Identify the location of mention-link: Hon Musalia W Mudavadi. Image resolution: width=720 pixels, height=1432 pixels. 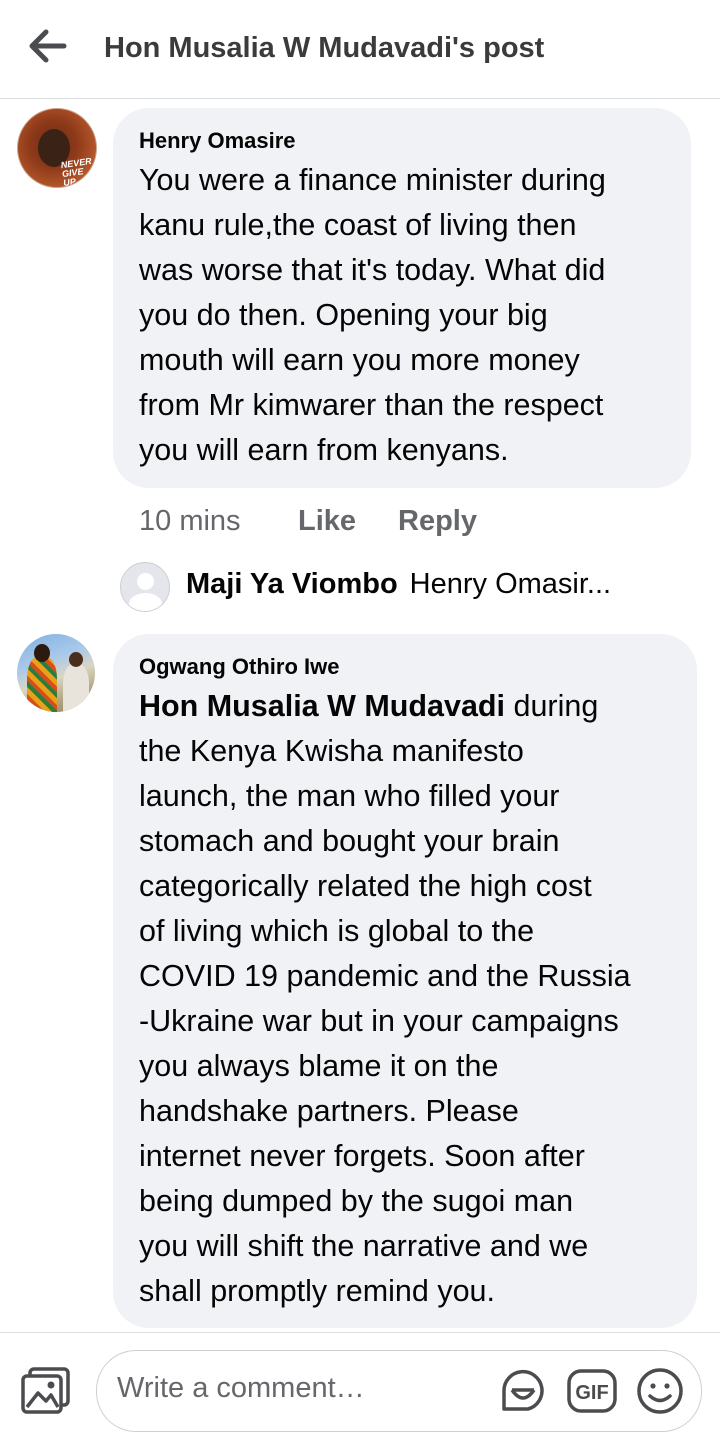
(322, 706).